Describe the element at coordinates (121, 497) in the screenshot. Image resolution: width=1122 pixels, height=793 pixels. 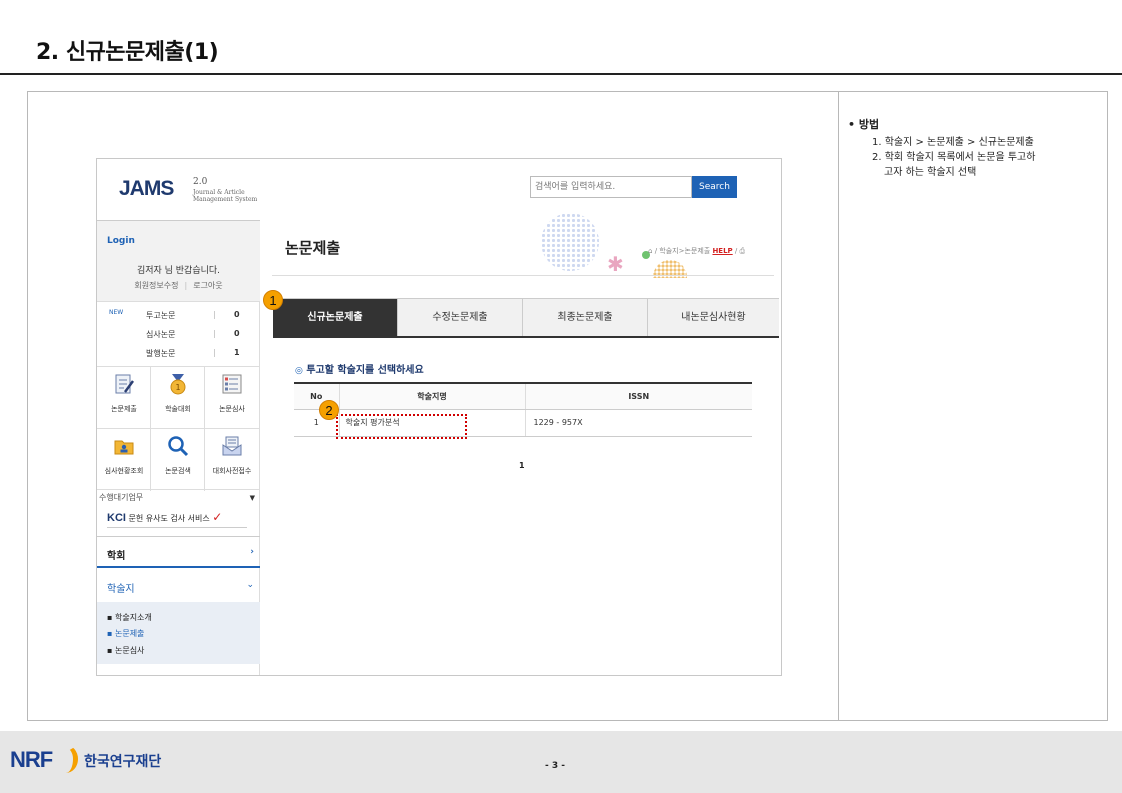
I see `pending-task-label: 수행대기업무` at that location.